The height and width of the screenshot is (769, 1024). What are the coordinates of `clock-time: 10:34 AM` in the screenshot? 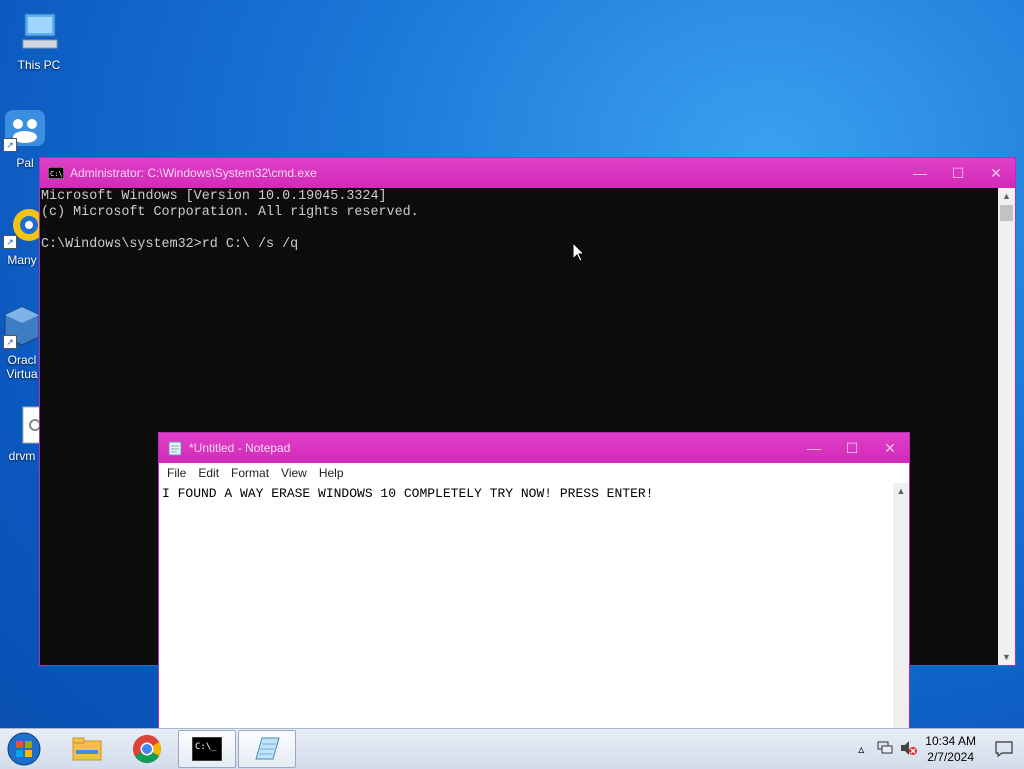 It's located at (950, 741).